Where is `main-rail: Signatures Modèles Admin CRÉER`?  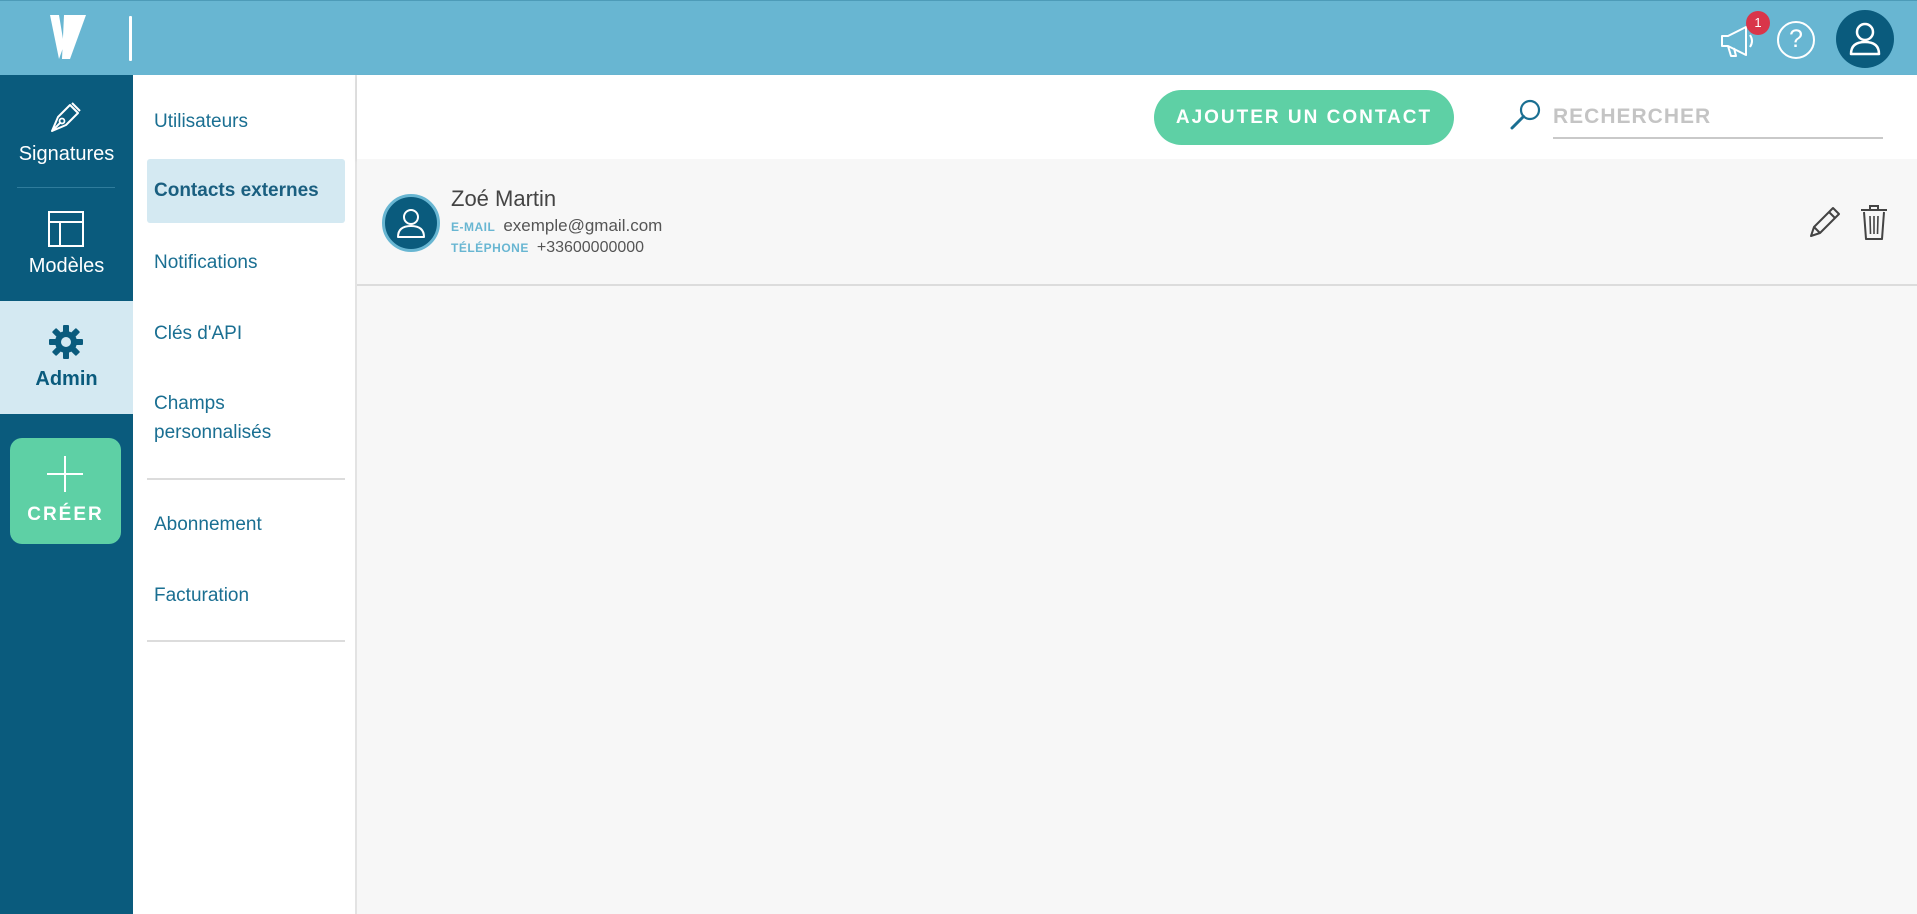 main-rail: Signatures Modèles Admin CRÉER is located at coordinates (66, 494).